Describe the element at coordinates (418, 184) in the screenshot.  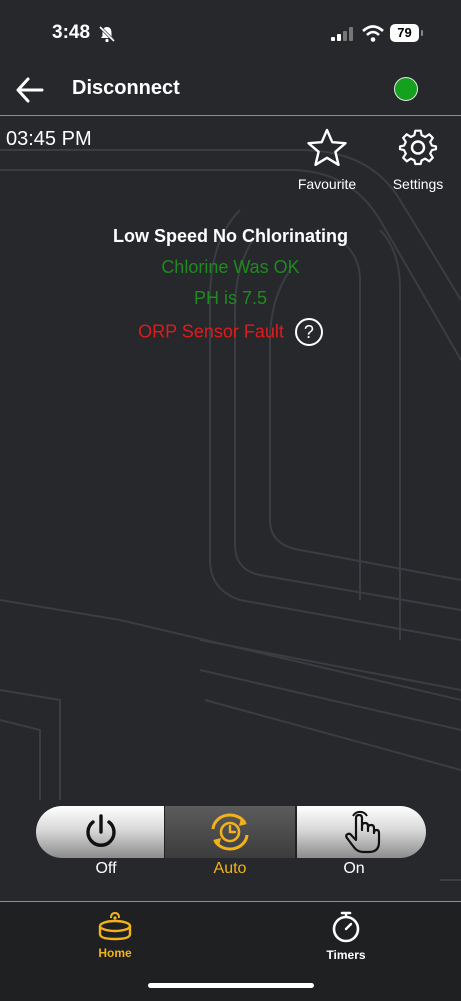
I see `settings-label: Settings` at that location.